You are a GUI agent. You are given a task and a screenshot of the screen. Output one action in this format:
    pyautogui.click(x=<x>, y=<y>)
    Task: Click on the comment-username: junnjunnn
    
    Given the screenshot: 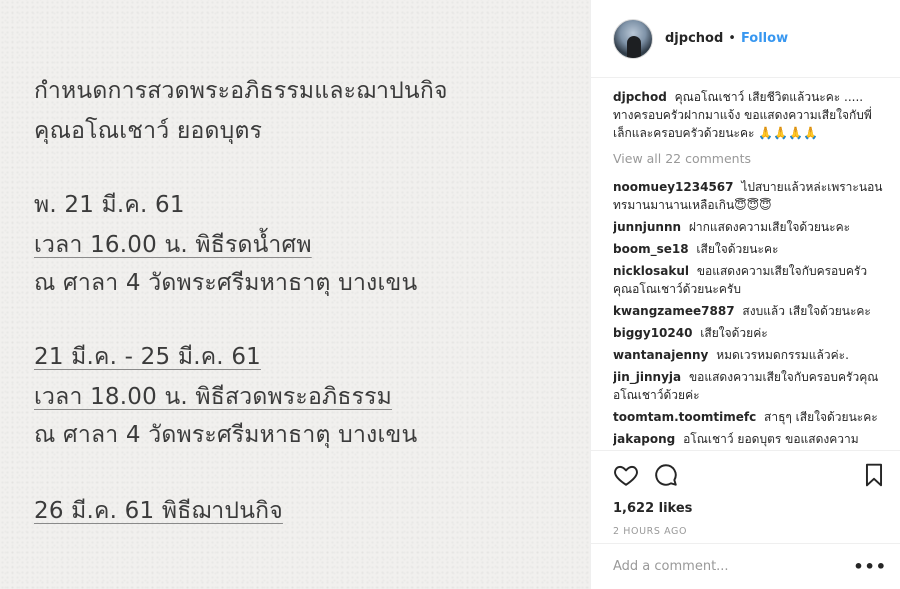 What is the action you would take?
    pyautogui.click(x=647, y=227)
    